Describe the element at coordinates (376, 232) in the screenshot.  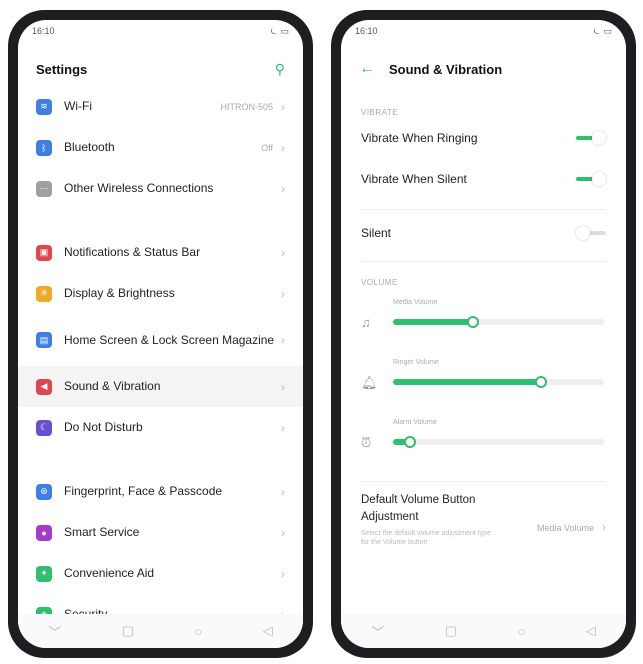
I see `silent-label: Silent` at that location.